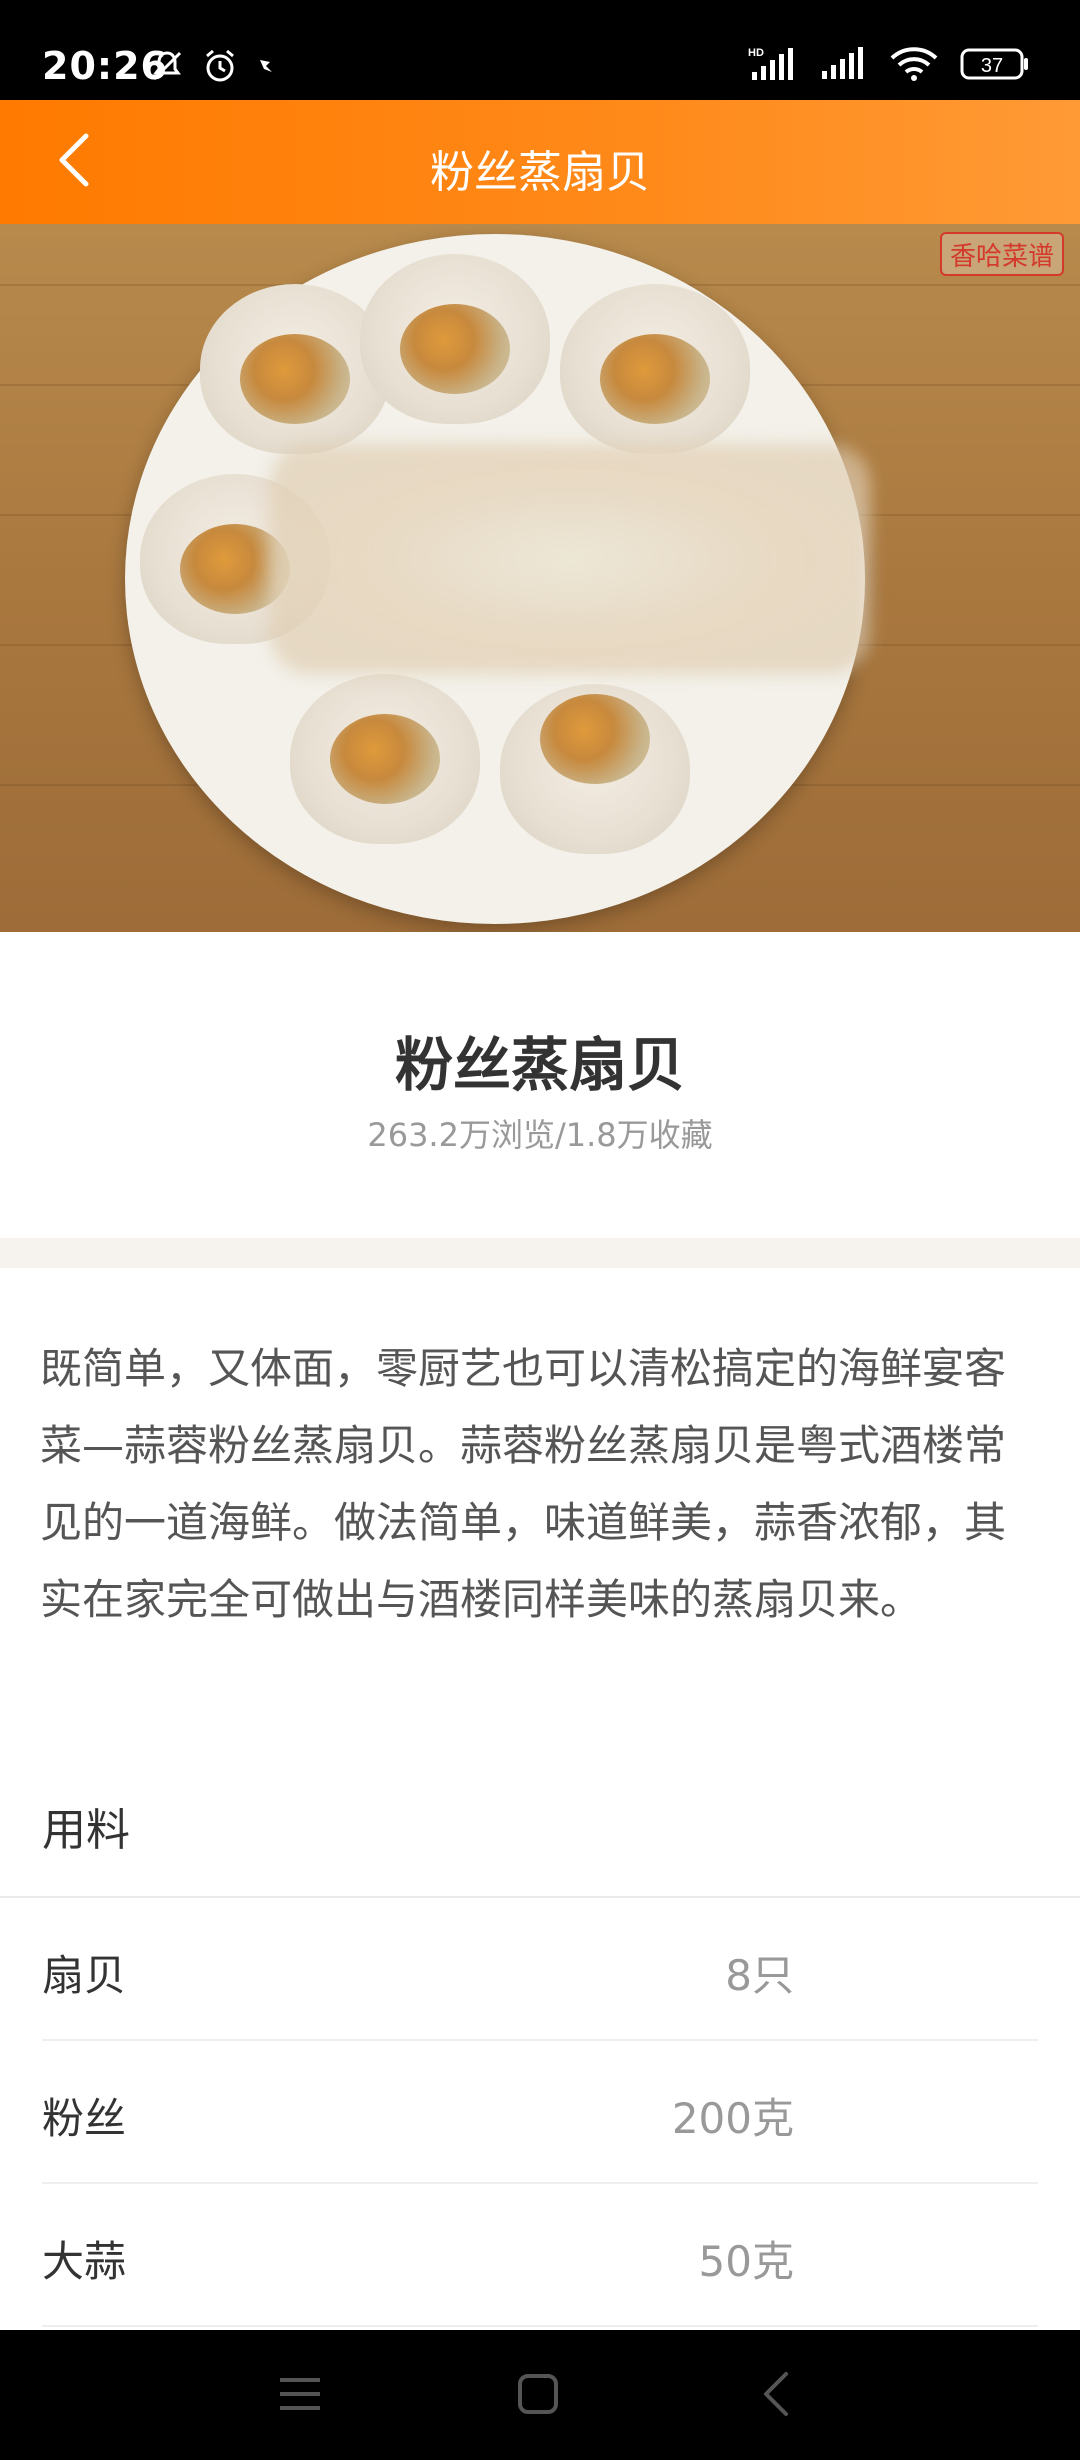  I want to click on system-back-button, so click(776, 2396).